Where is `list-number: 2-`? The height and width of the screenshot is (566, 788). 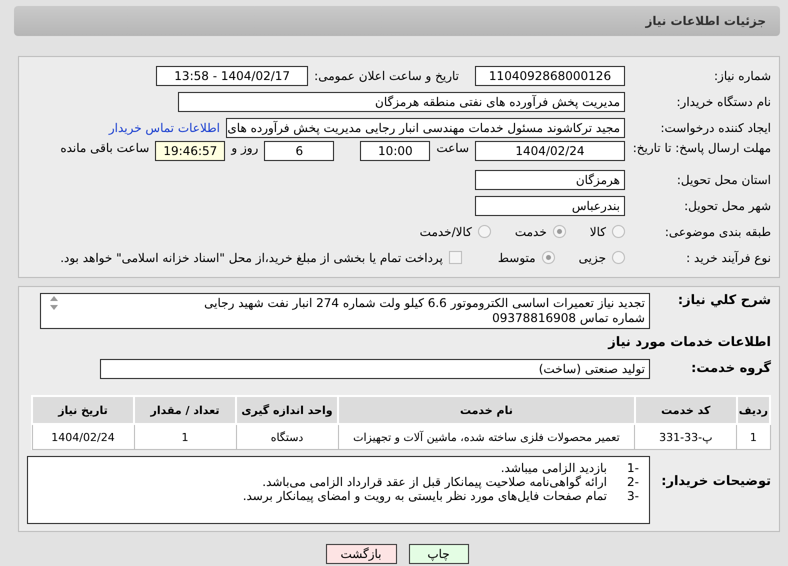
list-number: 2- is located at coordinates (632, 482).